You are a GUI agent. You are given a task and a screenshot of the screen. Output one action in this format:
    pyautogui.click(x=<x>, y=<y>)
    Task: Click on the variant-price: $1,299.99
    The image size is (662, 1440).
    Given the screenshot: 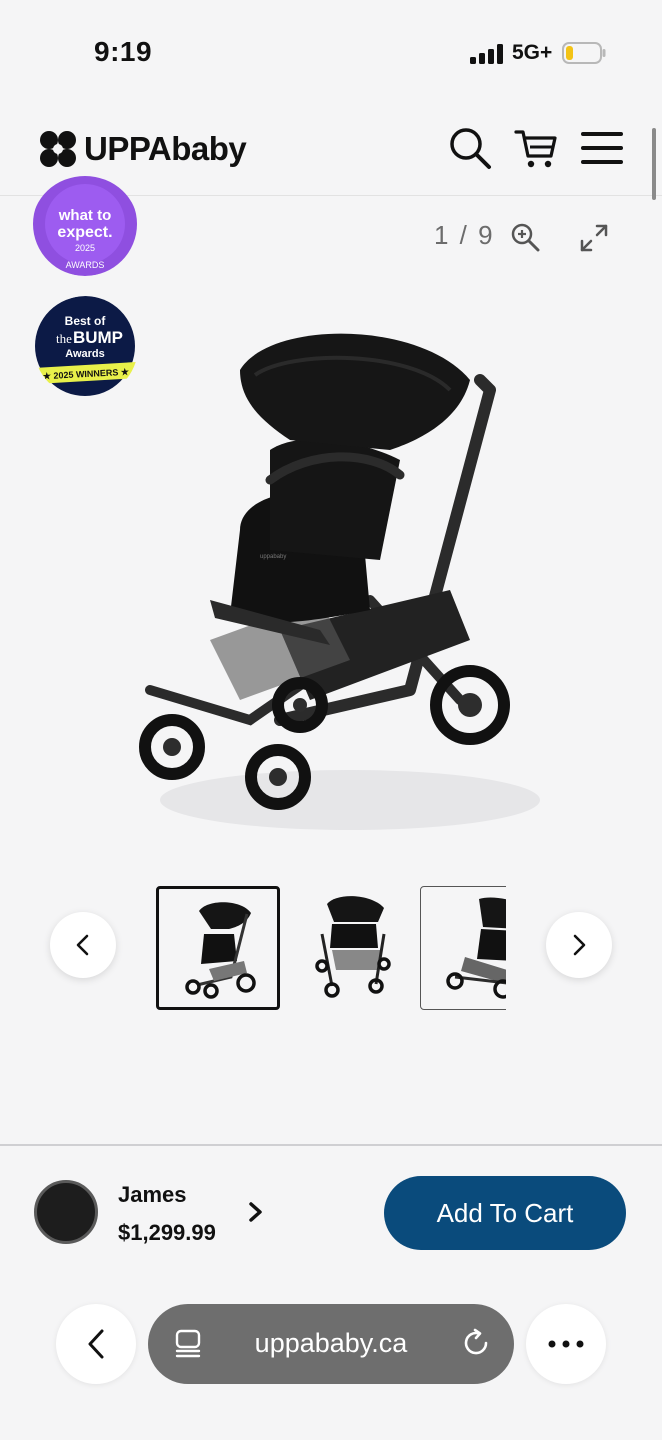 What is the action you would take?
    pyautogui.click(x=167, y=1232)
    